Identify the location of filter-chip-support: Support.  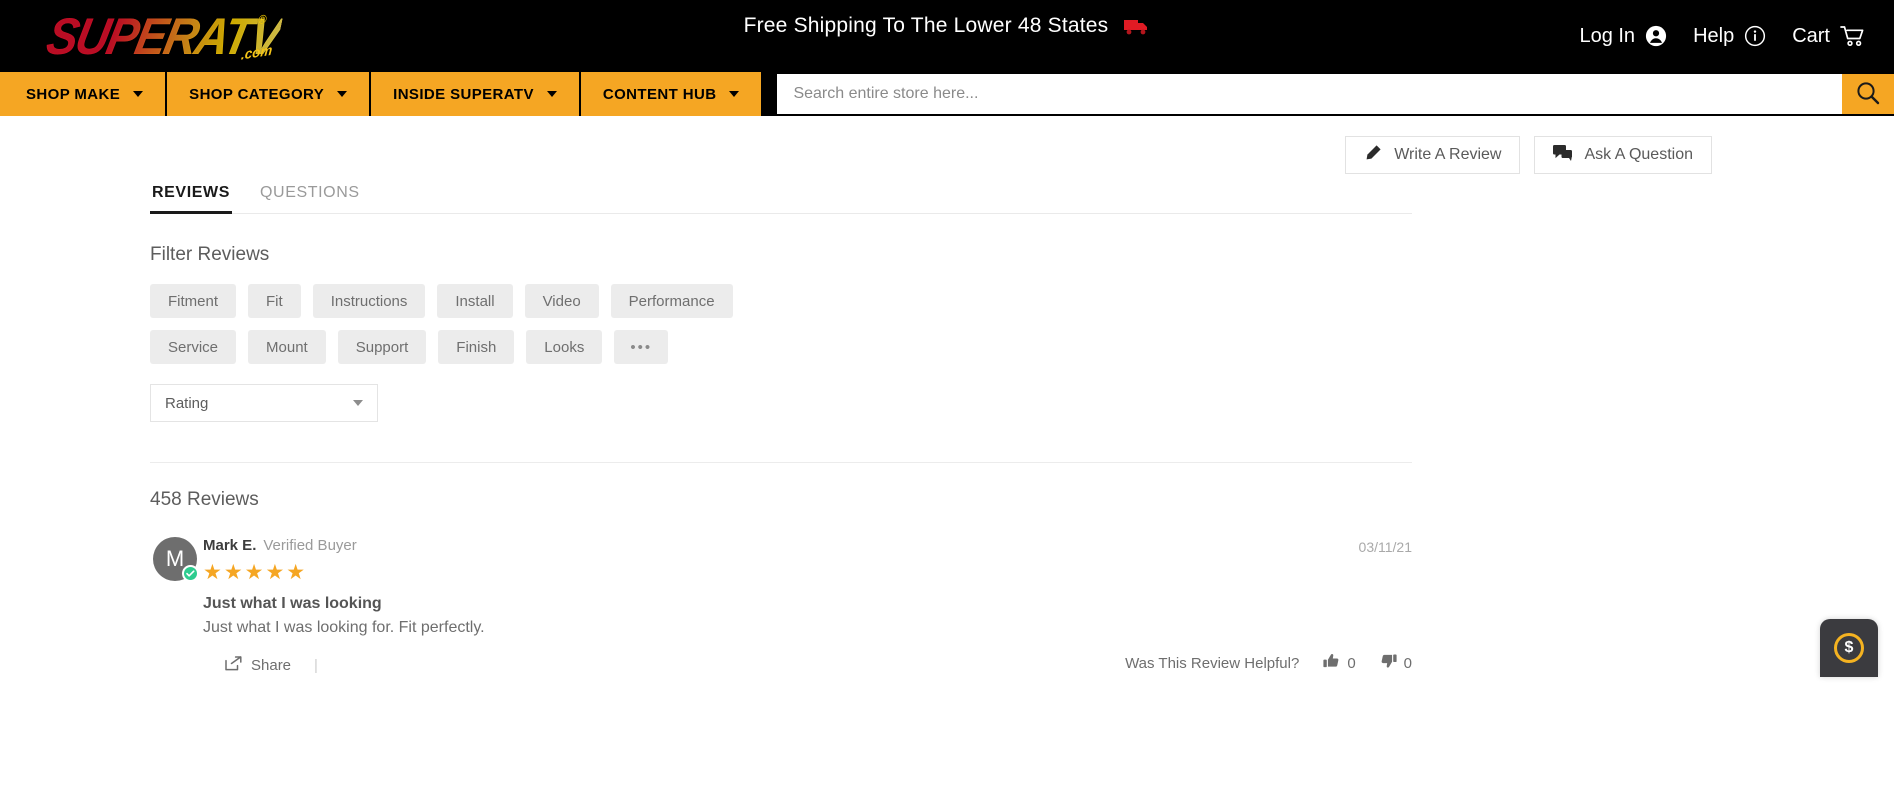
(382, 347).